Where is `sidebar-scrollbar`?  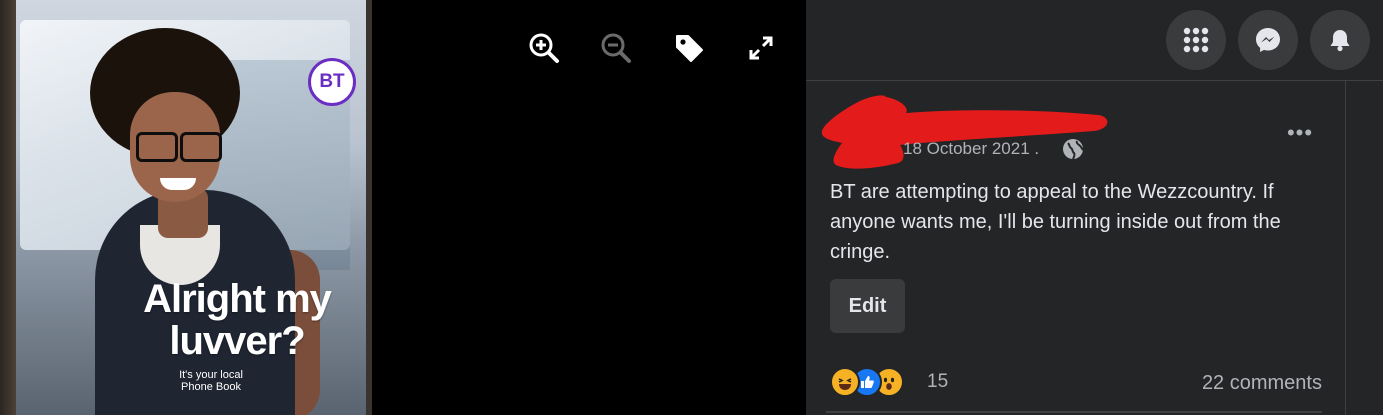
sidebar-scrollbar is located at coordinates (1345, 248).